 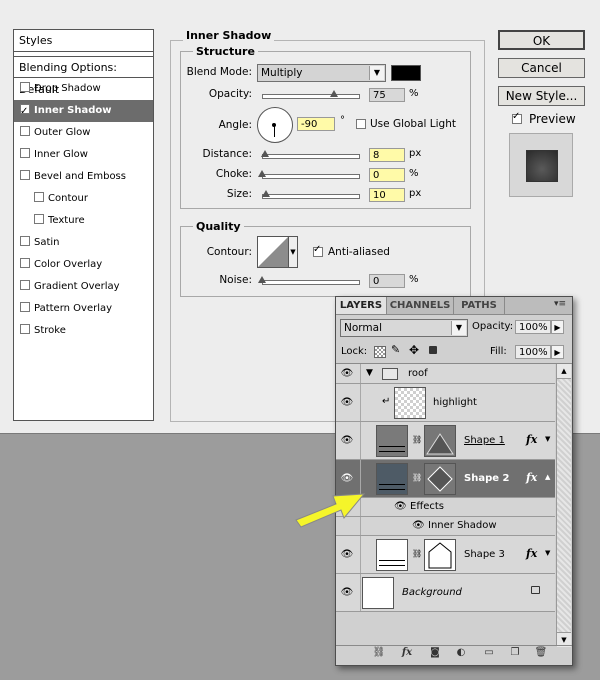 What do you see at coordinates (83, 155) in the screenshot?
I see `style-item-inner-glow: Inner Glow` at bounding box center [83, 155].